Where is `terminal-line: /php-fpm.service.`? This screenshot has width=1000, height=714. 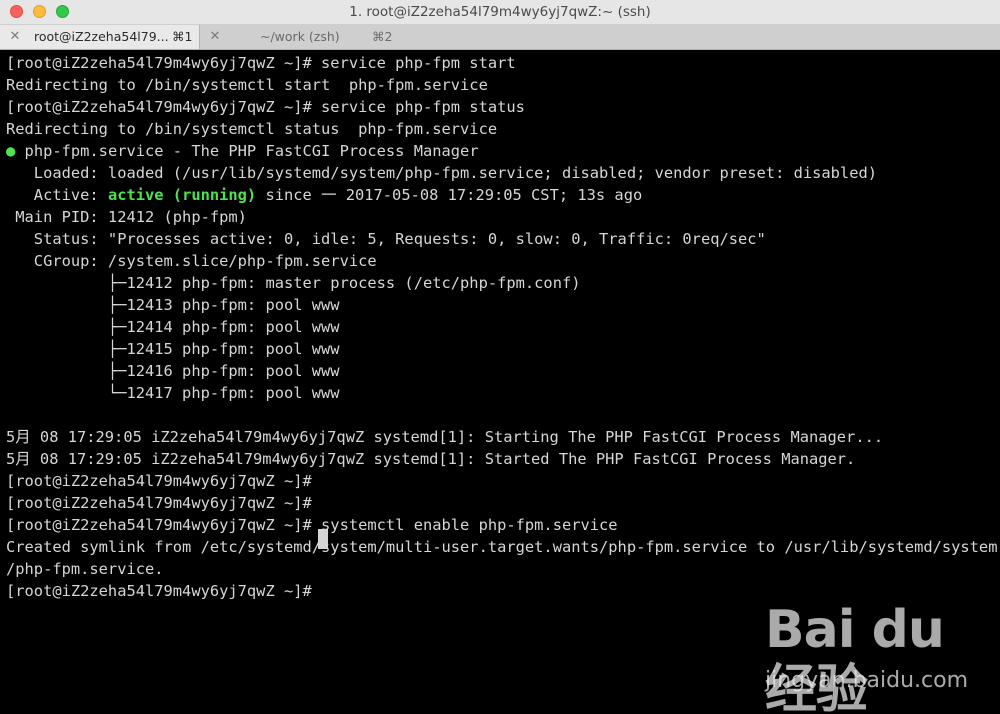
terminal-line: /php-fpm.service. is located at coordinates (85, 569).